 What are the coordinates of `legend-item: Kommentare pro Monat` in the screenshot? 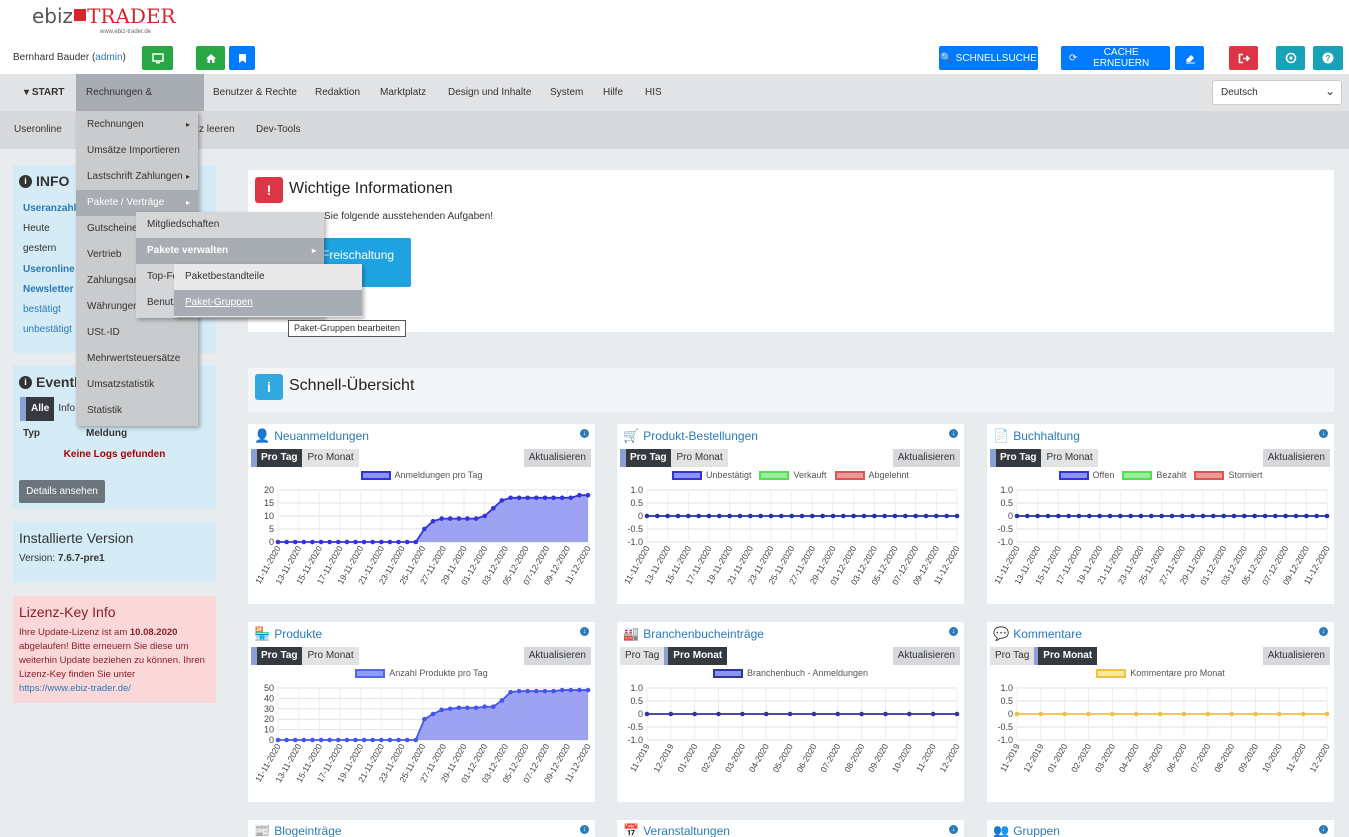 It's located at (1160, 673).